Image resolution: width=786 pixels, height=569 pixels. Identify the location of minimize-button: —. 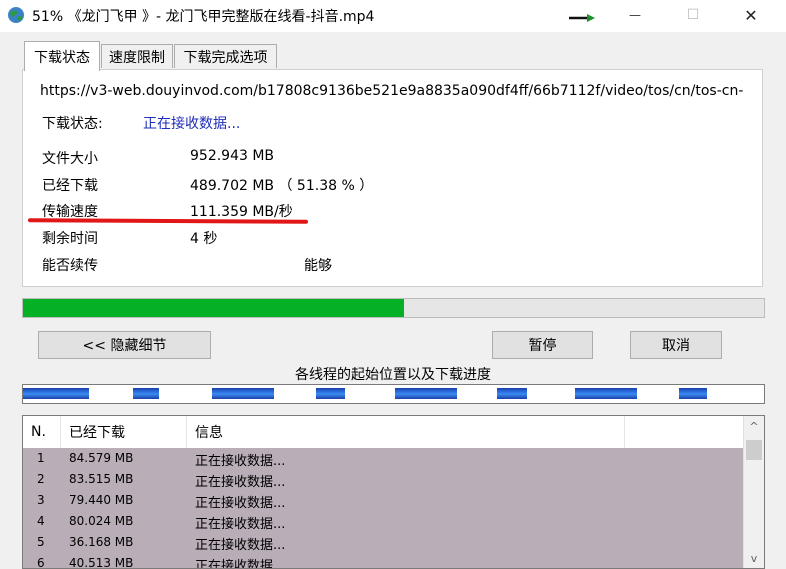
(635, 15).